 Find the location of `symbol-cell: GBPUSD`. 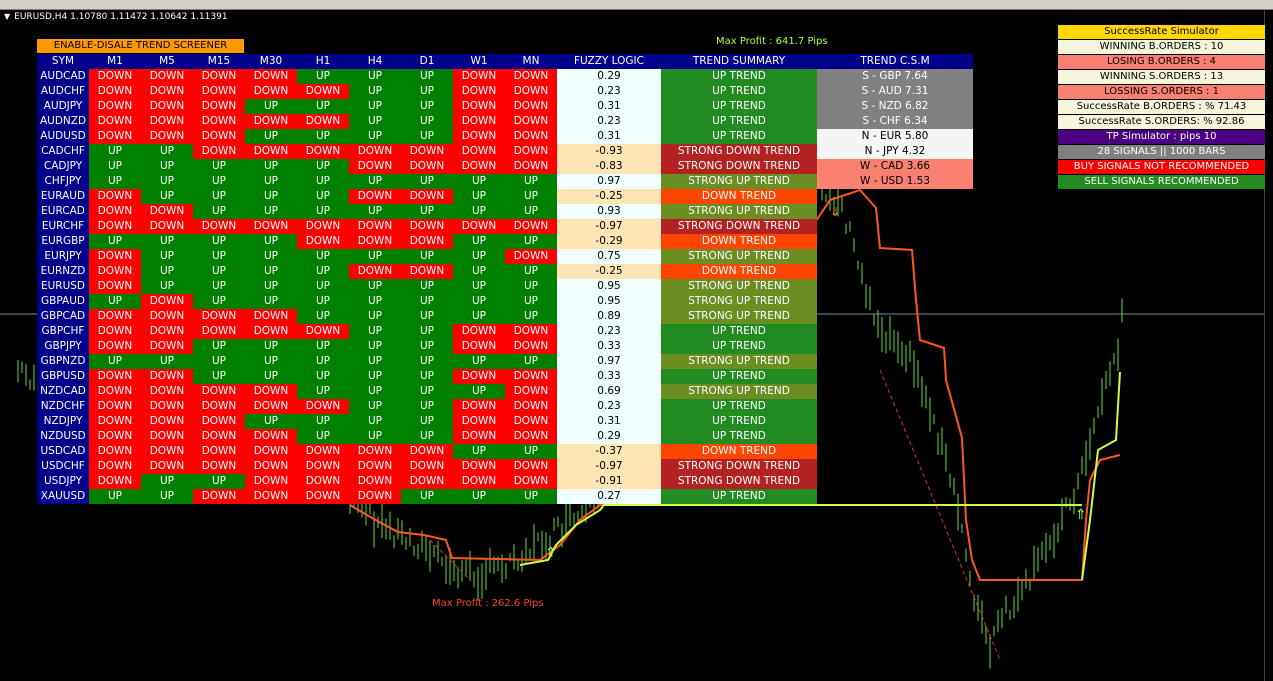

symbol-cell: GBPUSD is located at coordinates (63, 376).